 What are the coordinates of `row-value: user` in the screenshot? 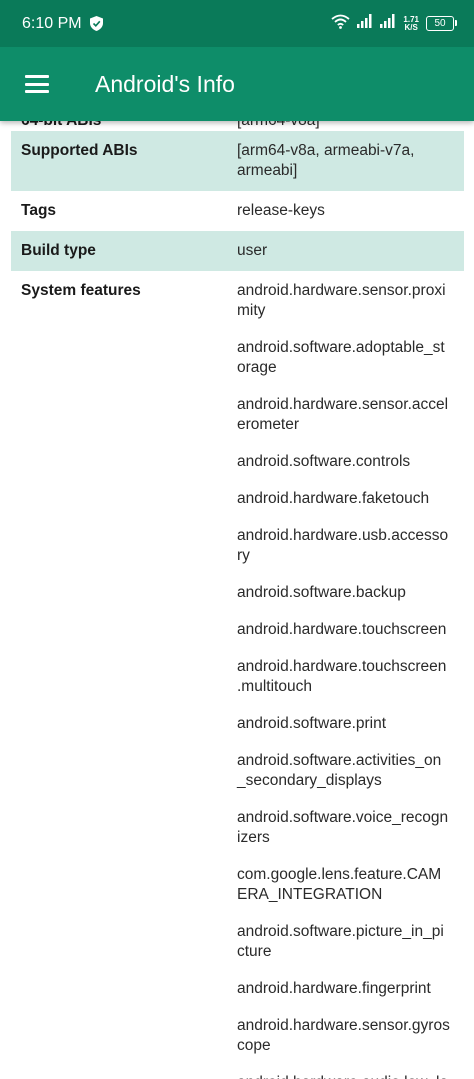 It's located at (252, 250).